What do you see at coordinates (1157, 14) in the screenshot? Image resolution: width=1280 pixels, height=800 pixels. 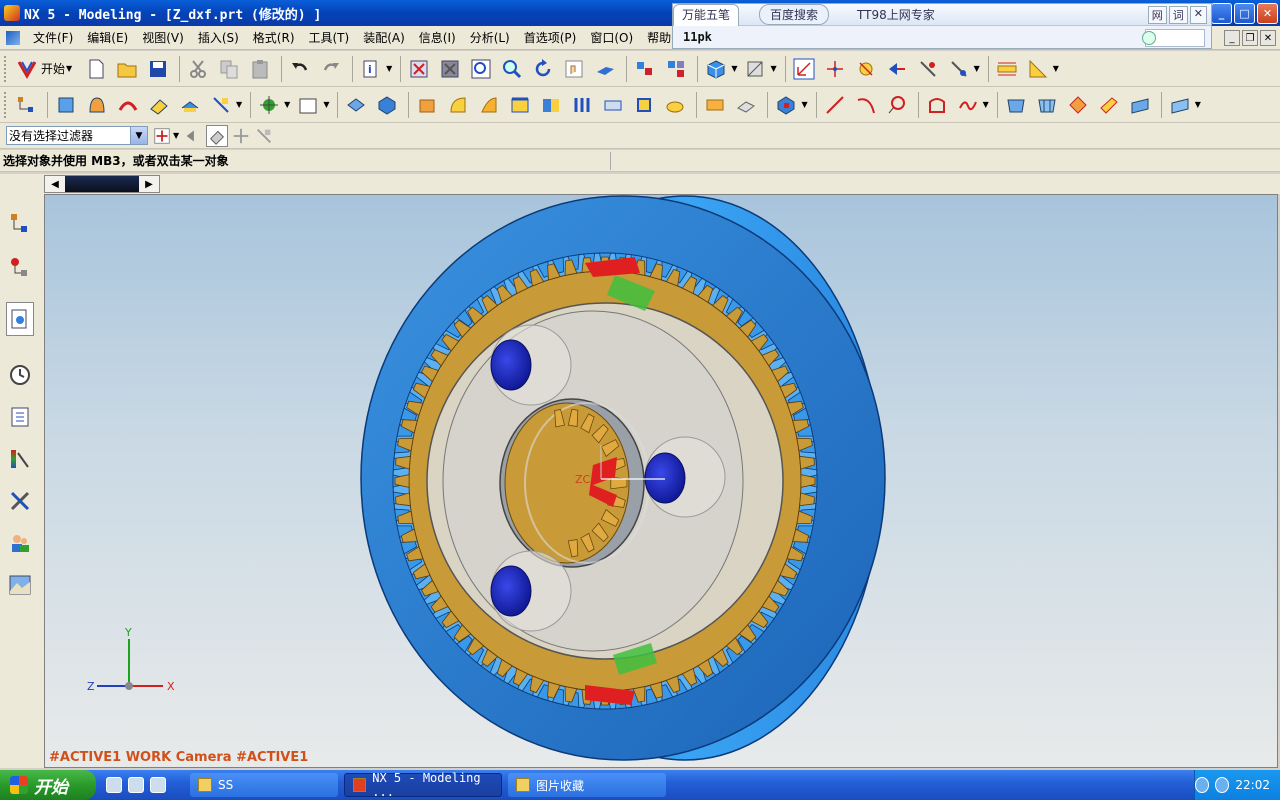 I see `ime-web-button: 网` at bounding box center [1157, 14].